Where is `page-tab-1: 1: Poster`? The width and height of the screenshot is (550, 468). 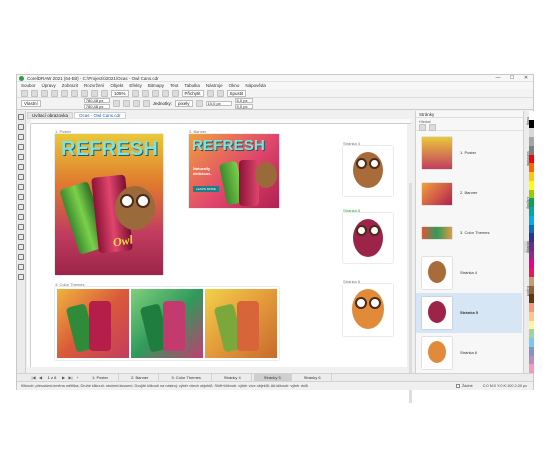
page-tab-1: 1: Poster is located at coordinates (101, 377).